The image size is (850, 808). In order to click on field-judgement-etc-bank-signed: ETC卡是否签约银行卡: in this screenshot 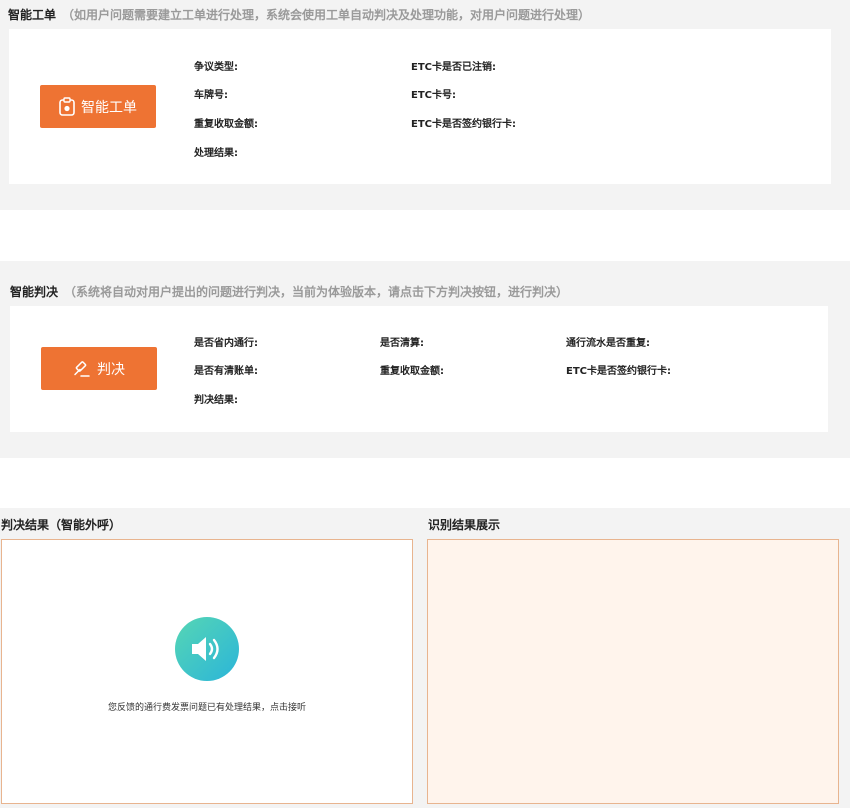, I will do `click(618, 371)`.